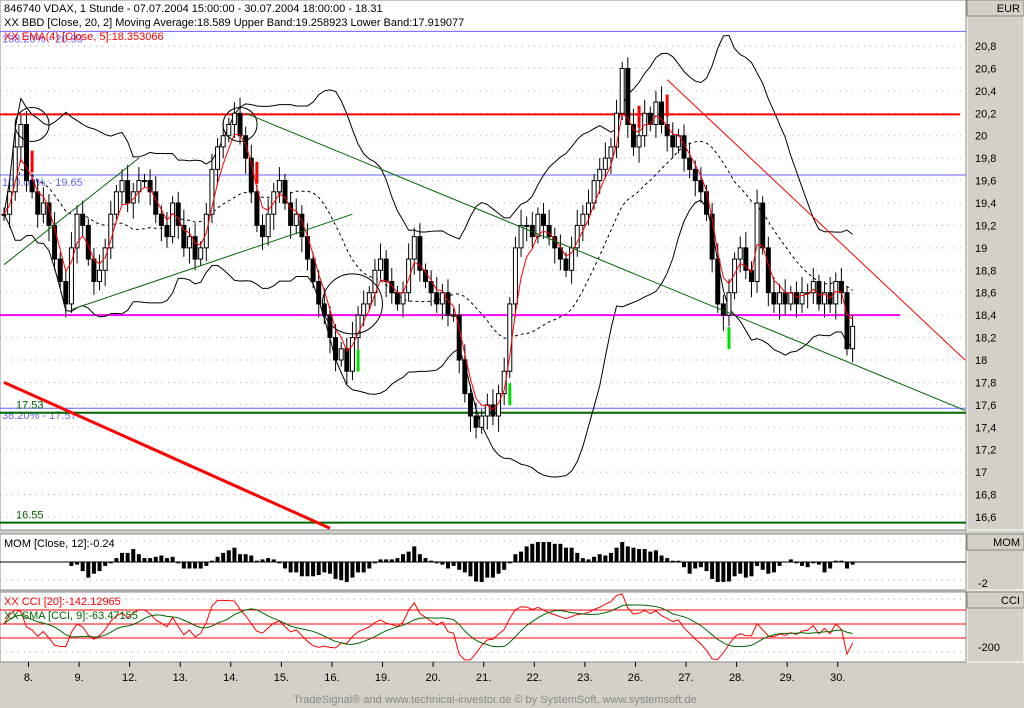  I want to click on y-tick-label: 17,2, so click(985, 451).